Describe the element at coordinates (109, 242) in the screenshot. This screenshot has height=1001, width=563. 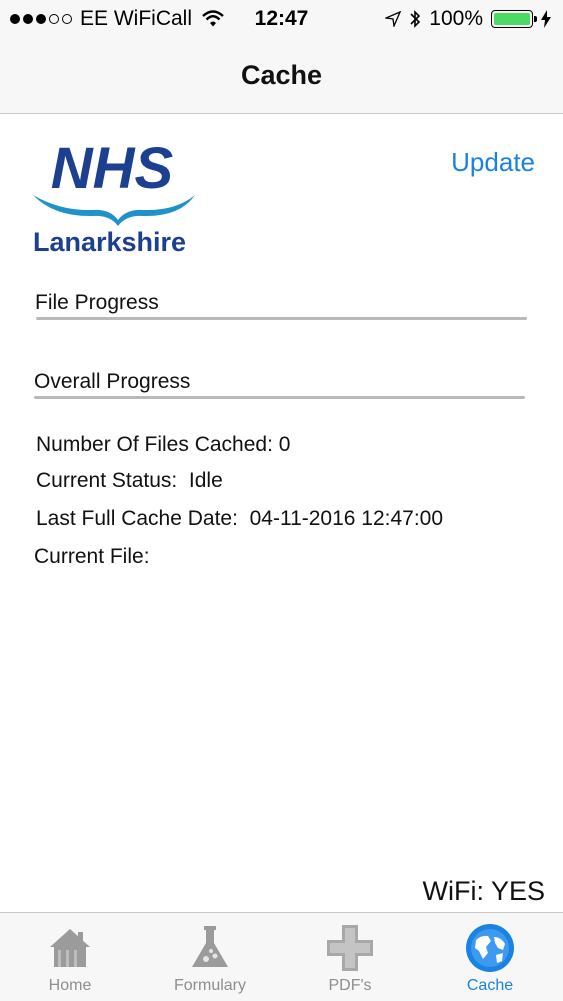
I see `logo-lanarkshire-text: Lanarkshire` at that location.